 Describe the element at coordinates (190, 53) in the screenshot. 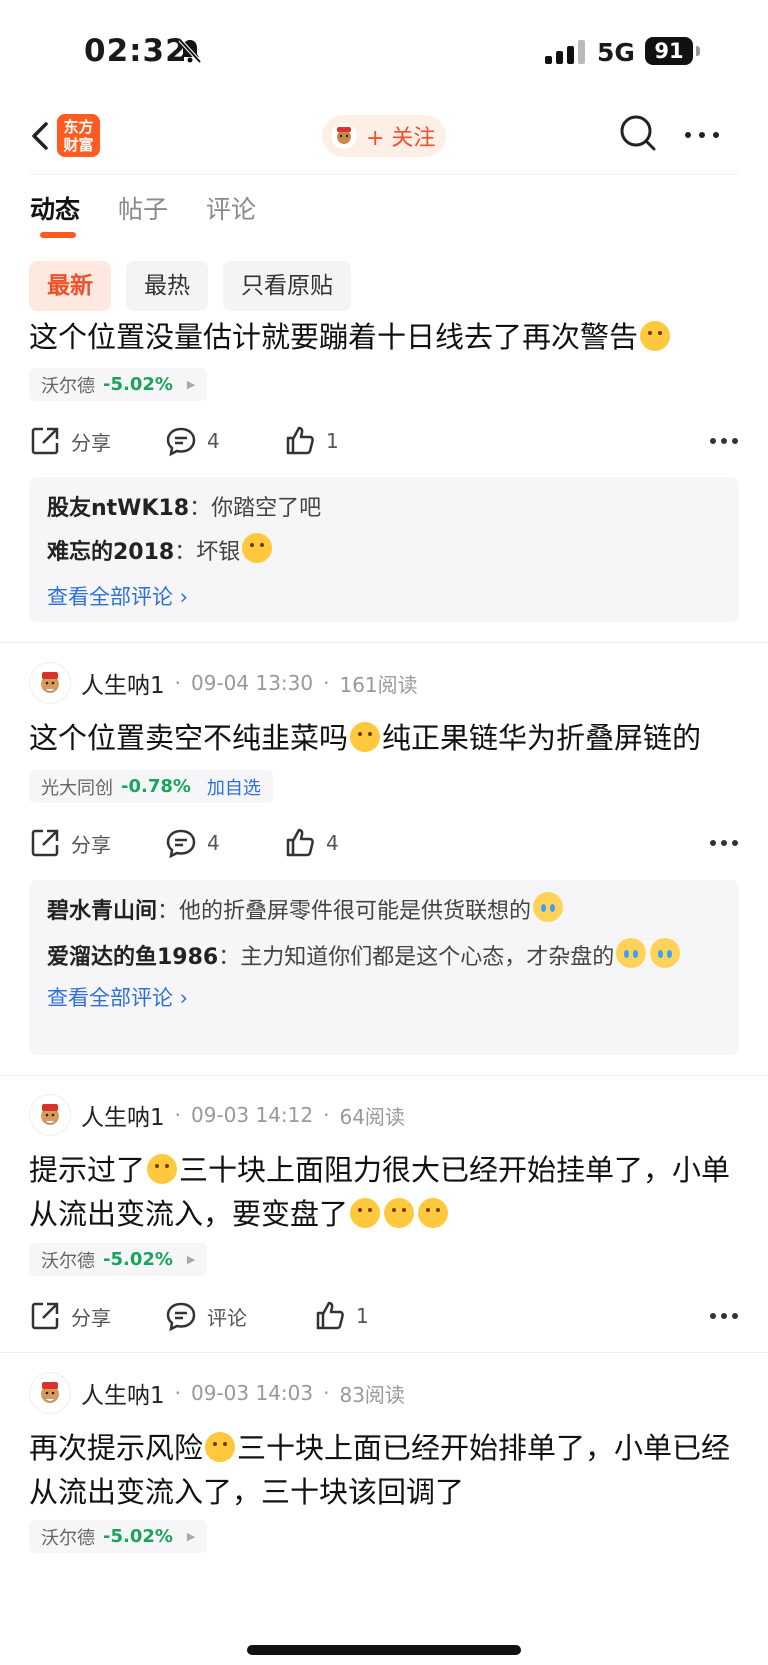

I see `bell-muted-icon` at that location.